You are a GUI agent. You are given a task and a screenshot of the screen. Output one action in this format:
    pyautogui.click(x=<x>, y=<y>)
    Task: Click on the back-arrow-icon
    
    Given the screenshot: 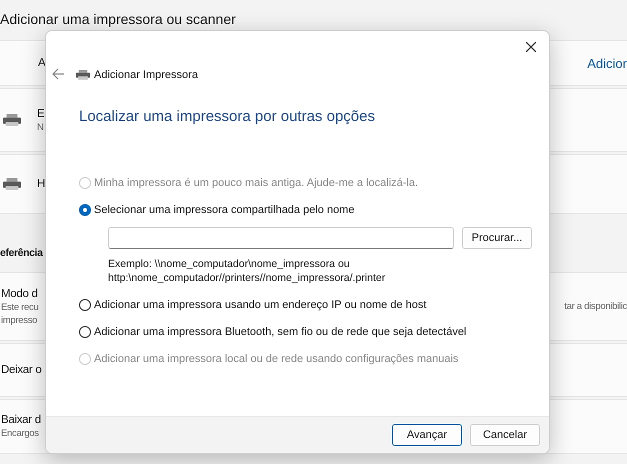 What is the action you would take?
    pyautogui.click(x=58, y=74)
    